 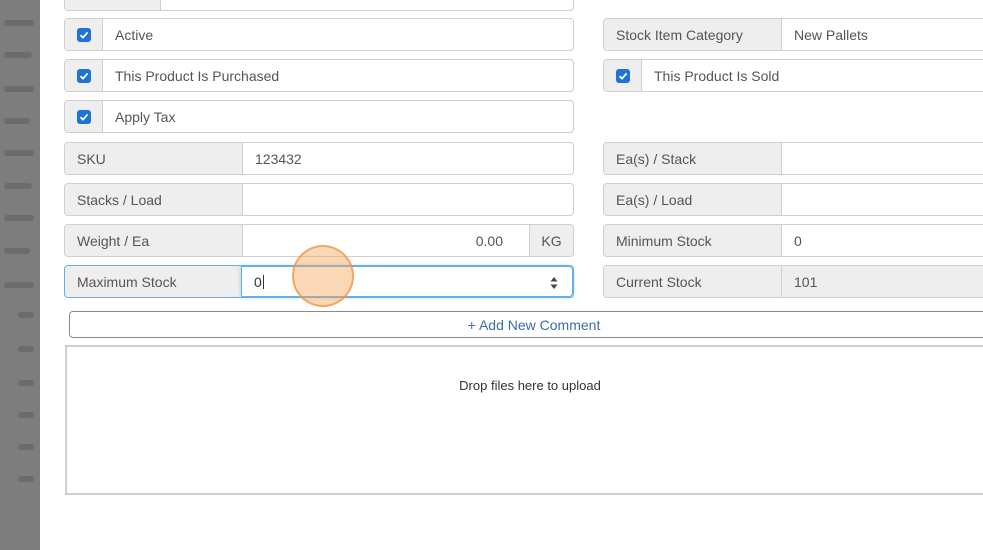 What do you see at coordinates (154, 158) in the screenshot?
I see `sku-label: SKU` at bounding box center [154, 158].